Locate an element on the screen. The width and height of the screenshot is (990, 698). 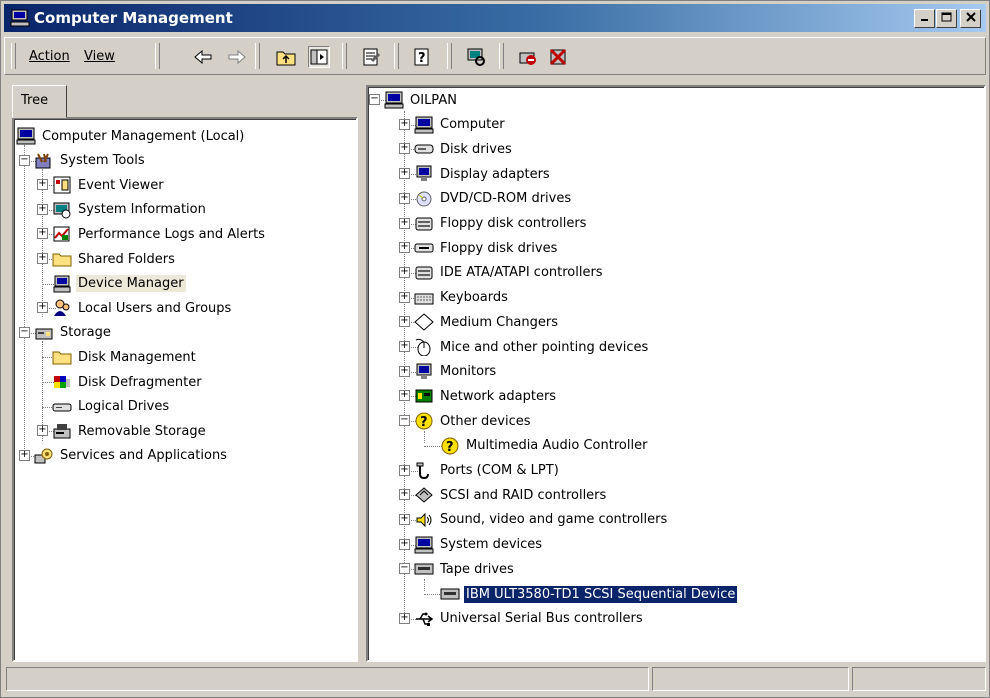
console-tree-item: Disk Defragmenter is located at coordinates (128, 382).